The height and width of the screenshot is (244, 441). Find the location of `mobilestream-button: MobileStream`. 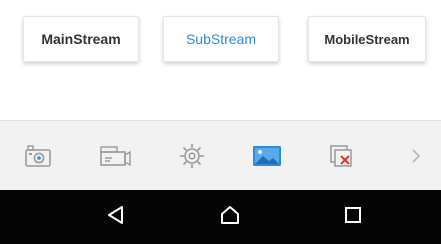

mobilestream-button: MobileStream is located at coordinates (367, 39).